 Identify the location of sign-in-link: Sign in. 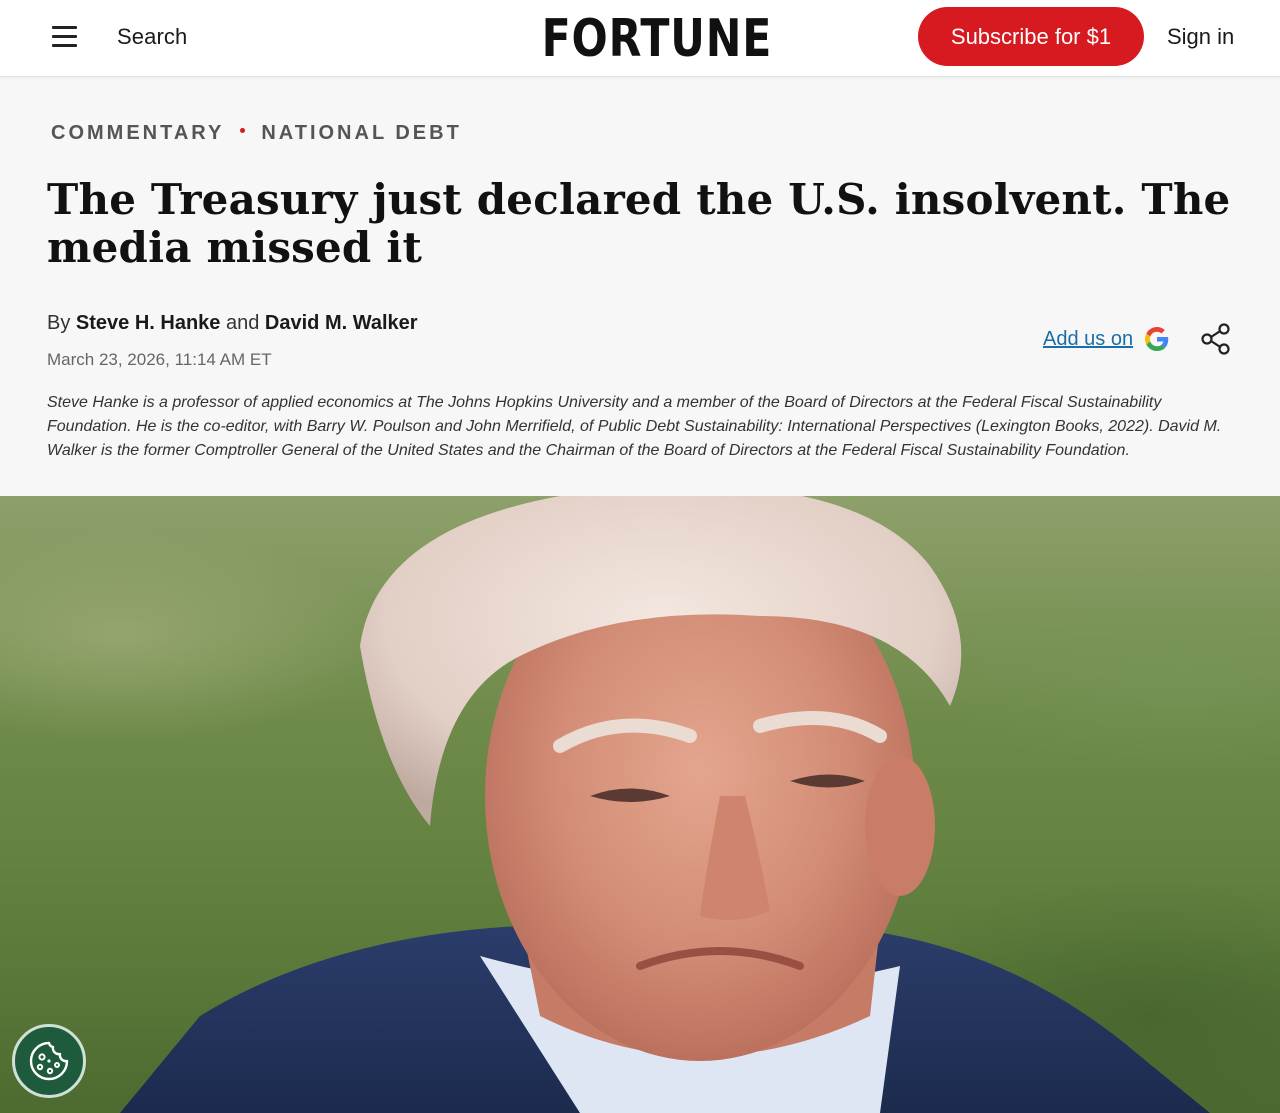
(1200, 37).